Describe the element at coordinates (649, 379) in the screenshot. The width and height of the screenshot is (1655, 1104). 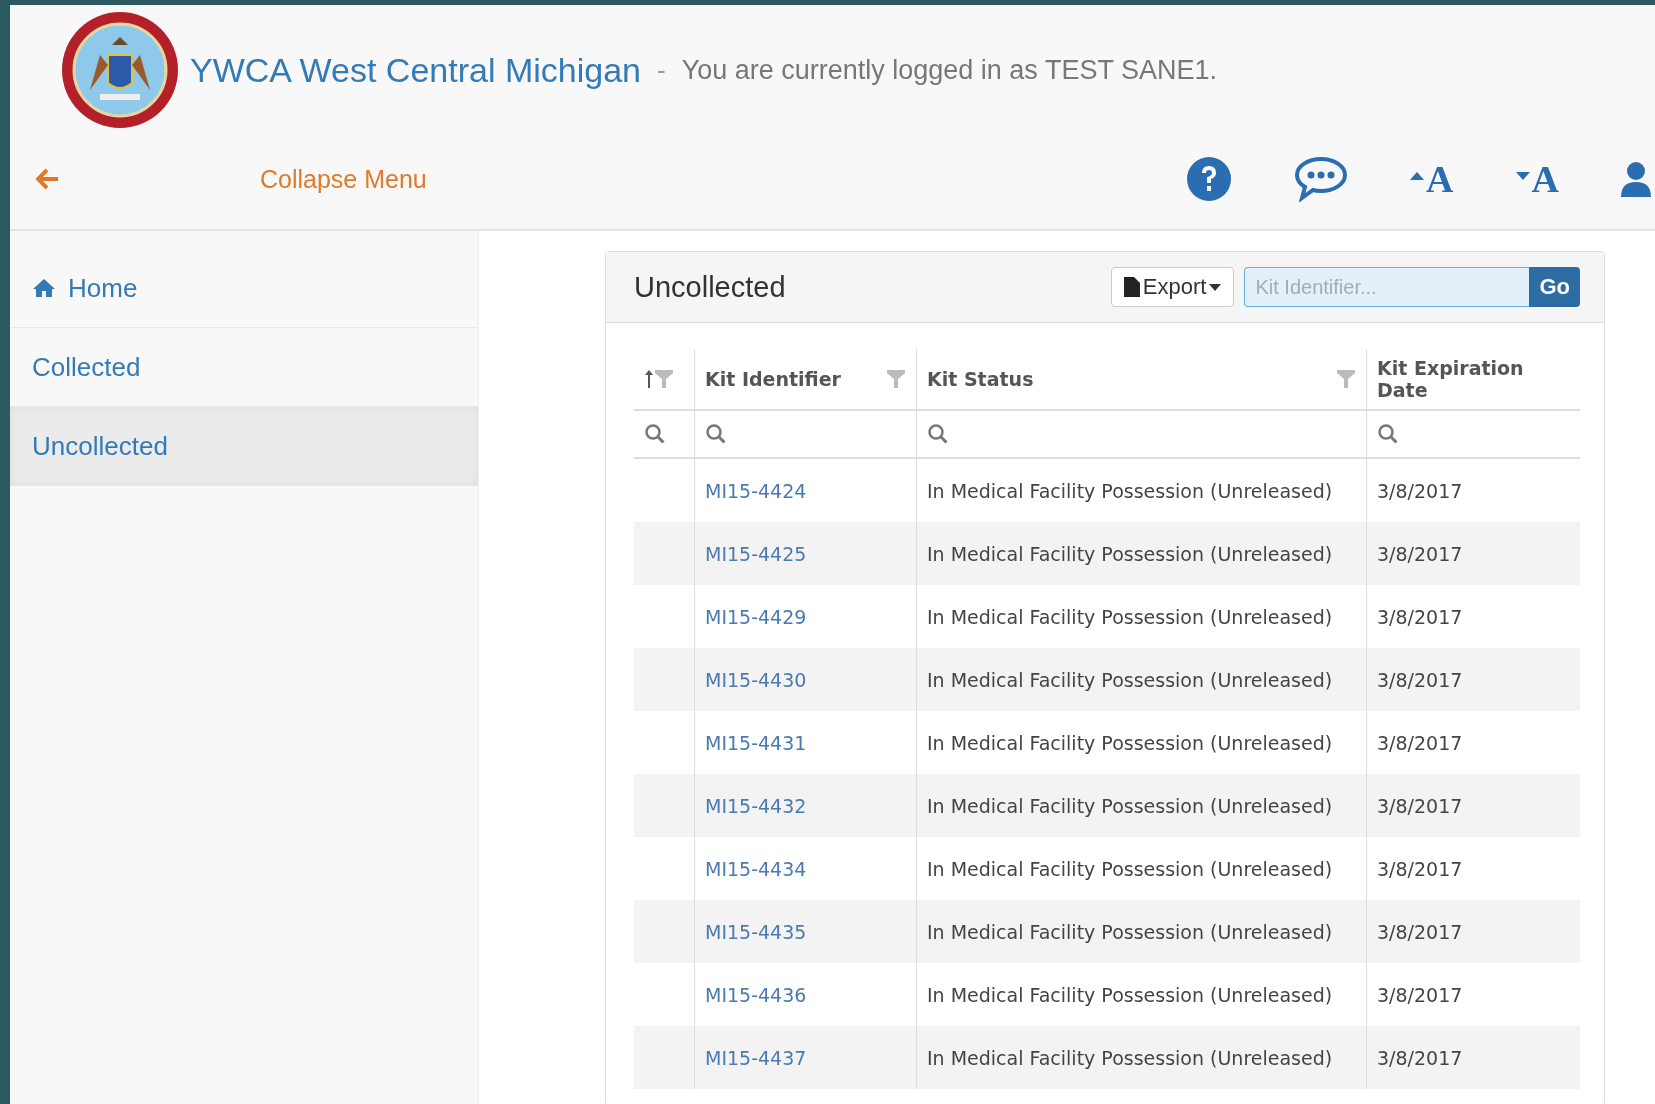
I see `sort-arrow-icon` at that location.